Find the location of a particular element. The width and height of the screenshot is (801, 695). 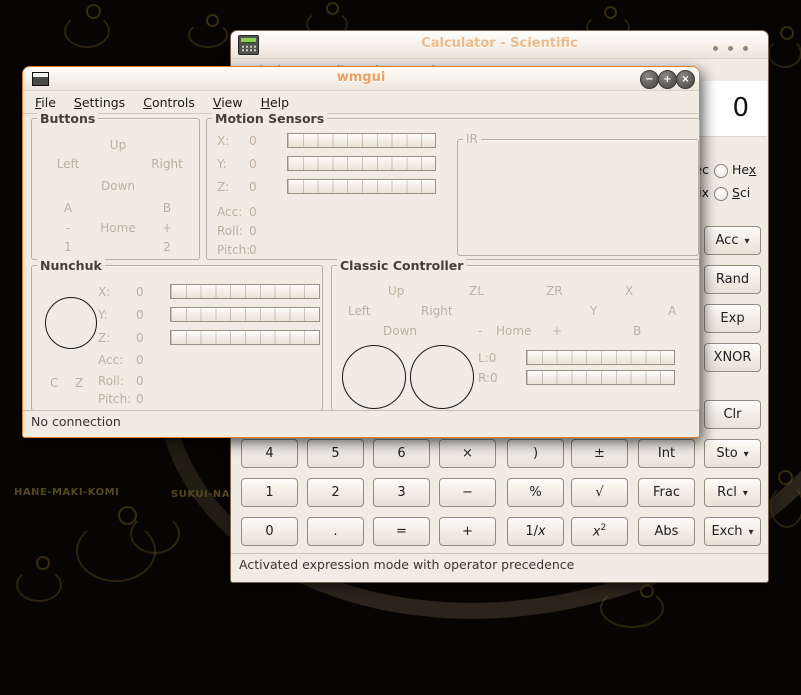

key-int: Int is located at coordinates (666, 453).